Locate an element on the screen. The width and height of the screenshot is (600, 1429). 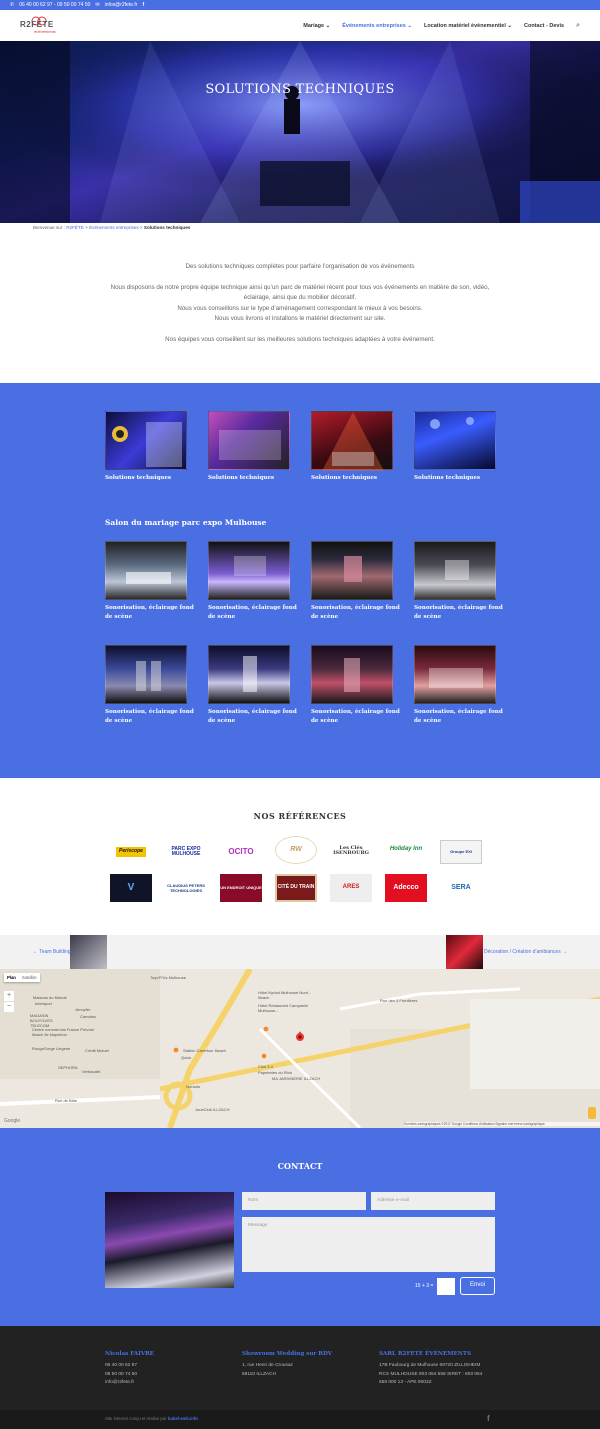
prev-post-thumbnail is located at coordinates (88, 952).